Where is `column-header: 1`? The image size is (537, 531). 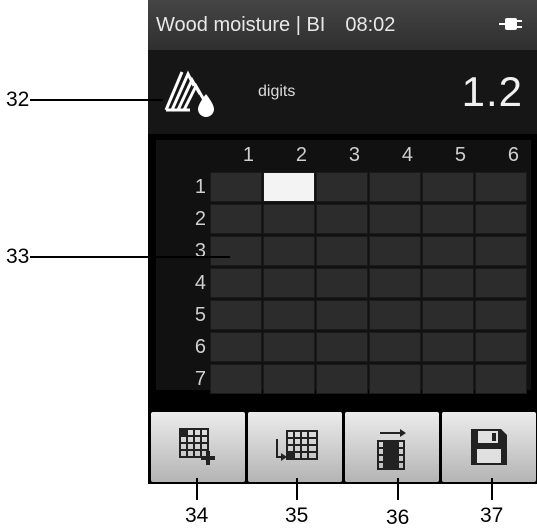 column-header: 1 is located at coordinates (248, 155).